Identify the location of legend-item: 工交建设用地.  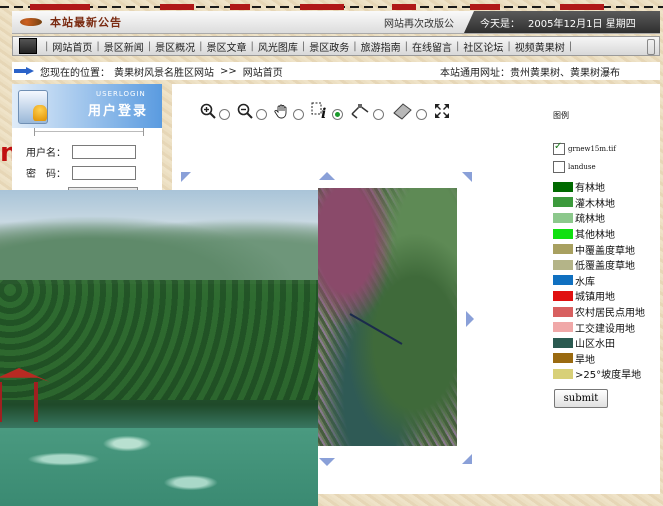
(605, 327).